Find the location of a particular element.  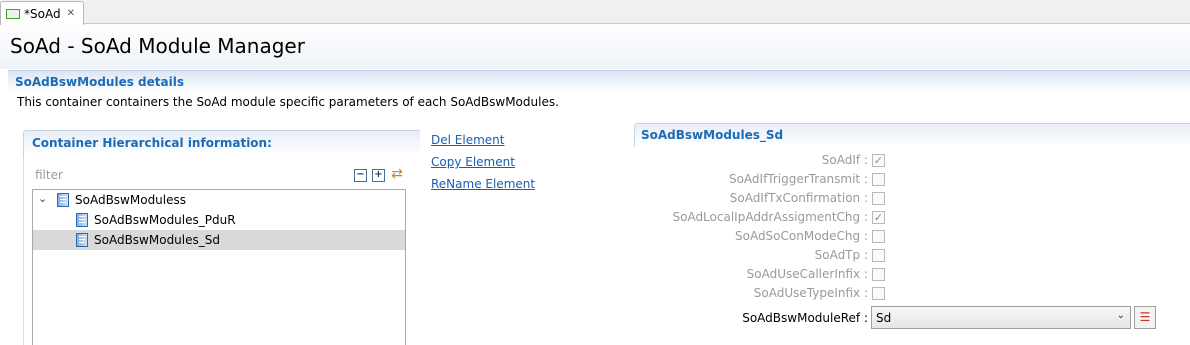

editor-tab: *SoAd ✕ is located at coordinates (42, 13).